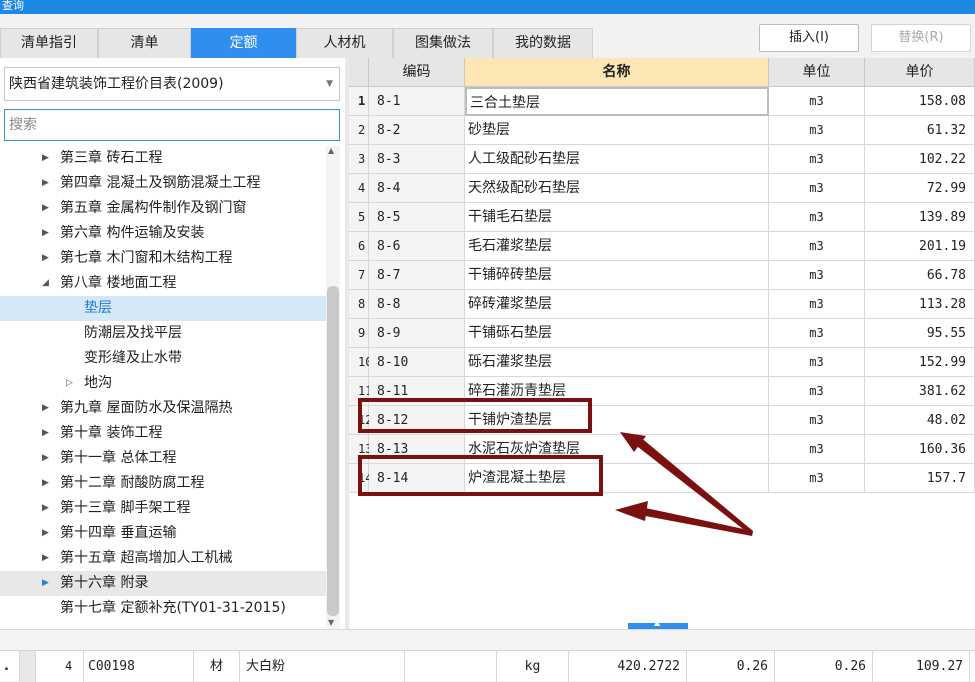 This screenshot has width=975, height=682. Describe the element at coordinates (217, 666) in the screenshot. I see `detail-type: 材` at that location.